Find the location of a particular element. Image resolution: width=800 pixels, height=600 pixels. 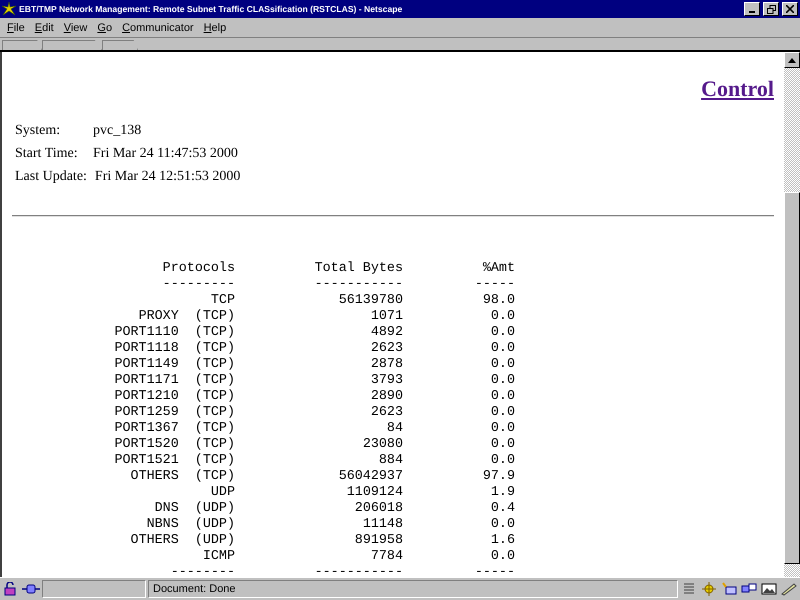

menu-item: View is located at coordinates (75, 28).